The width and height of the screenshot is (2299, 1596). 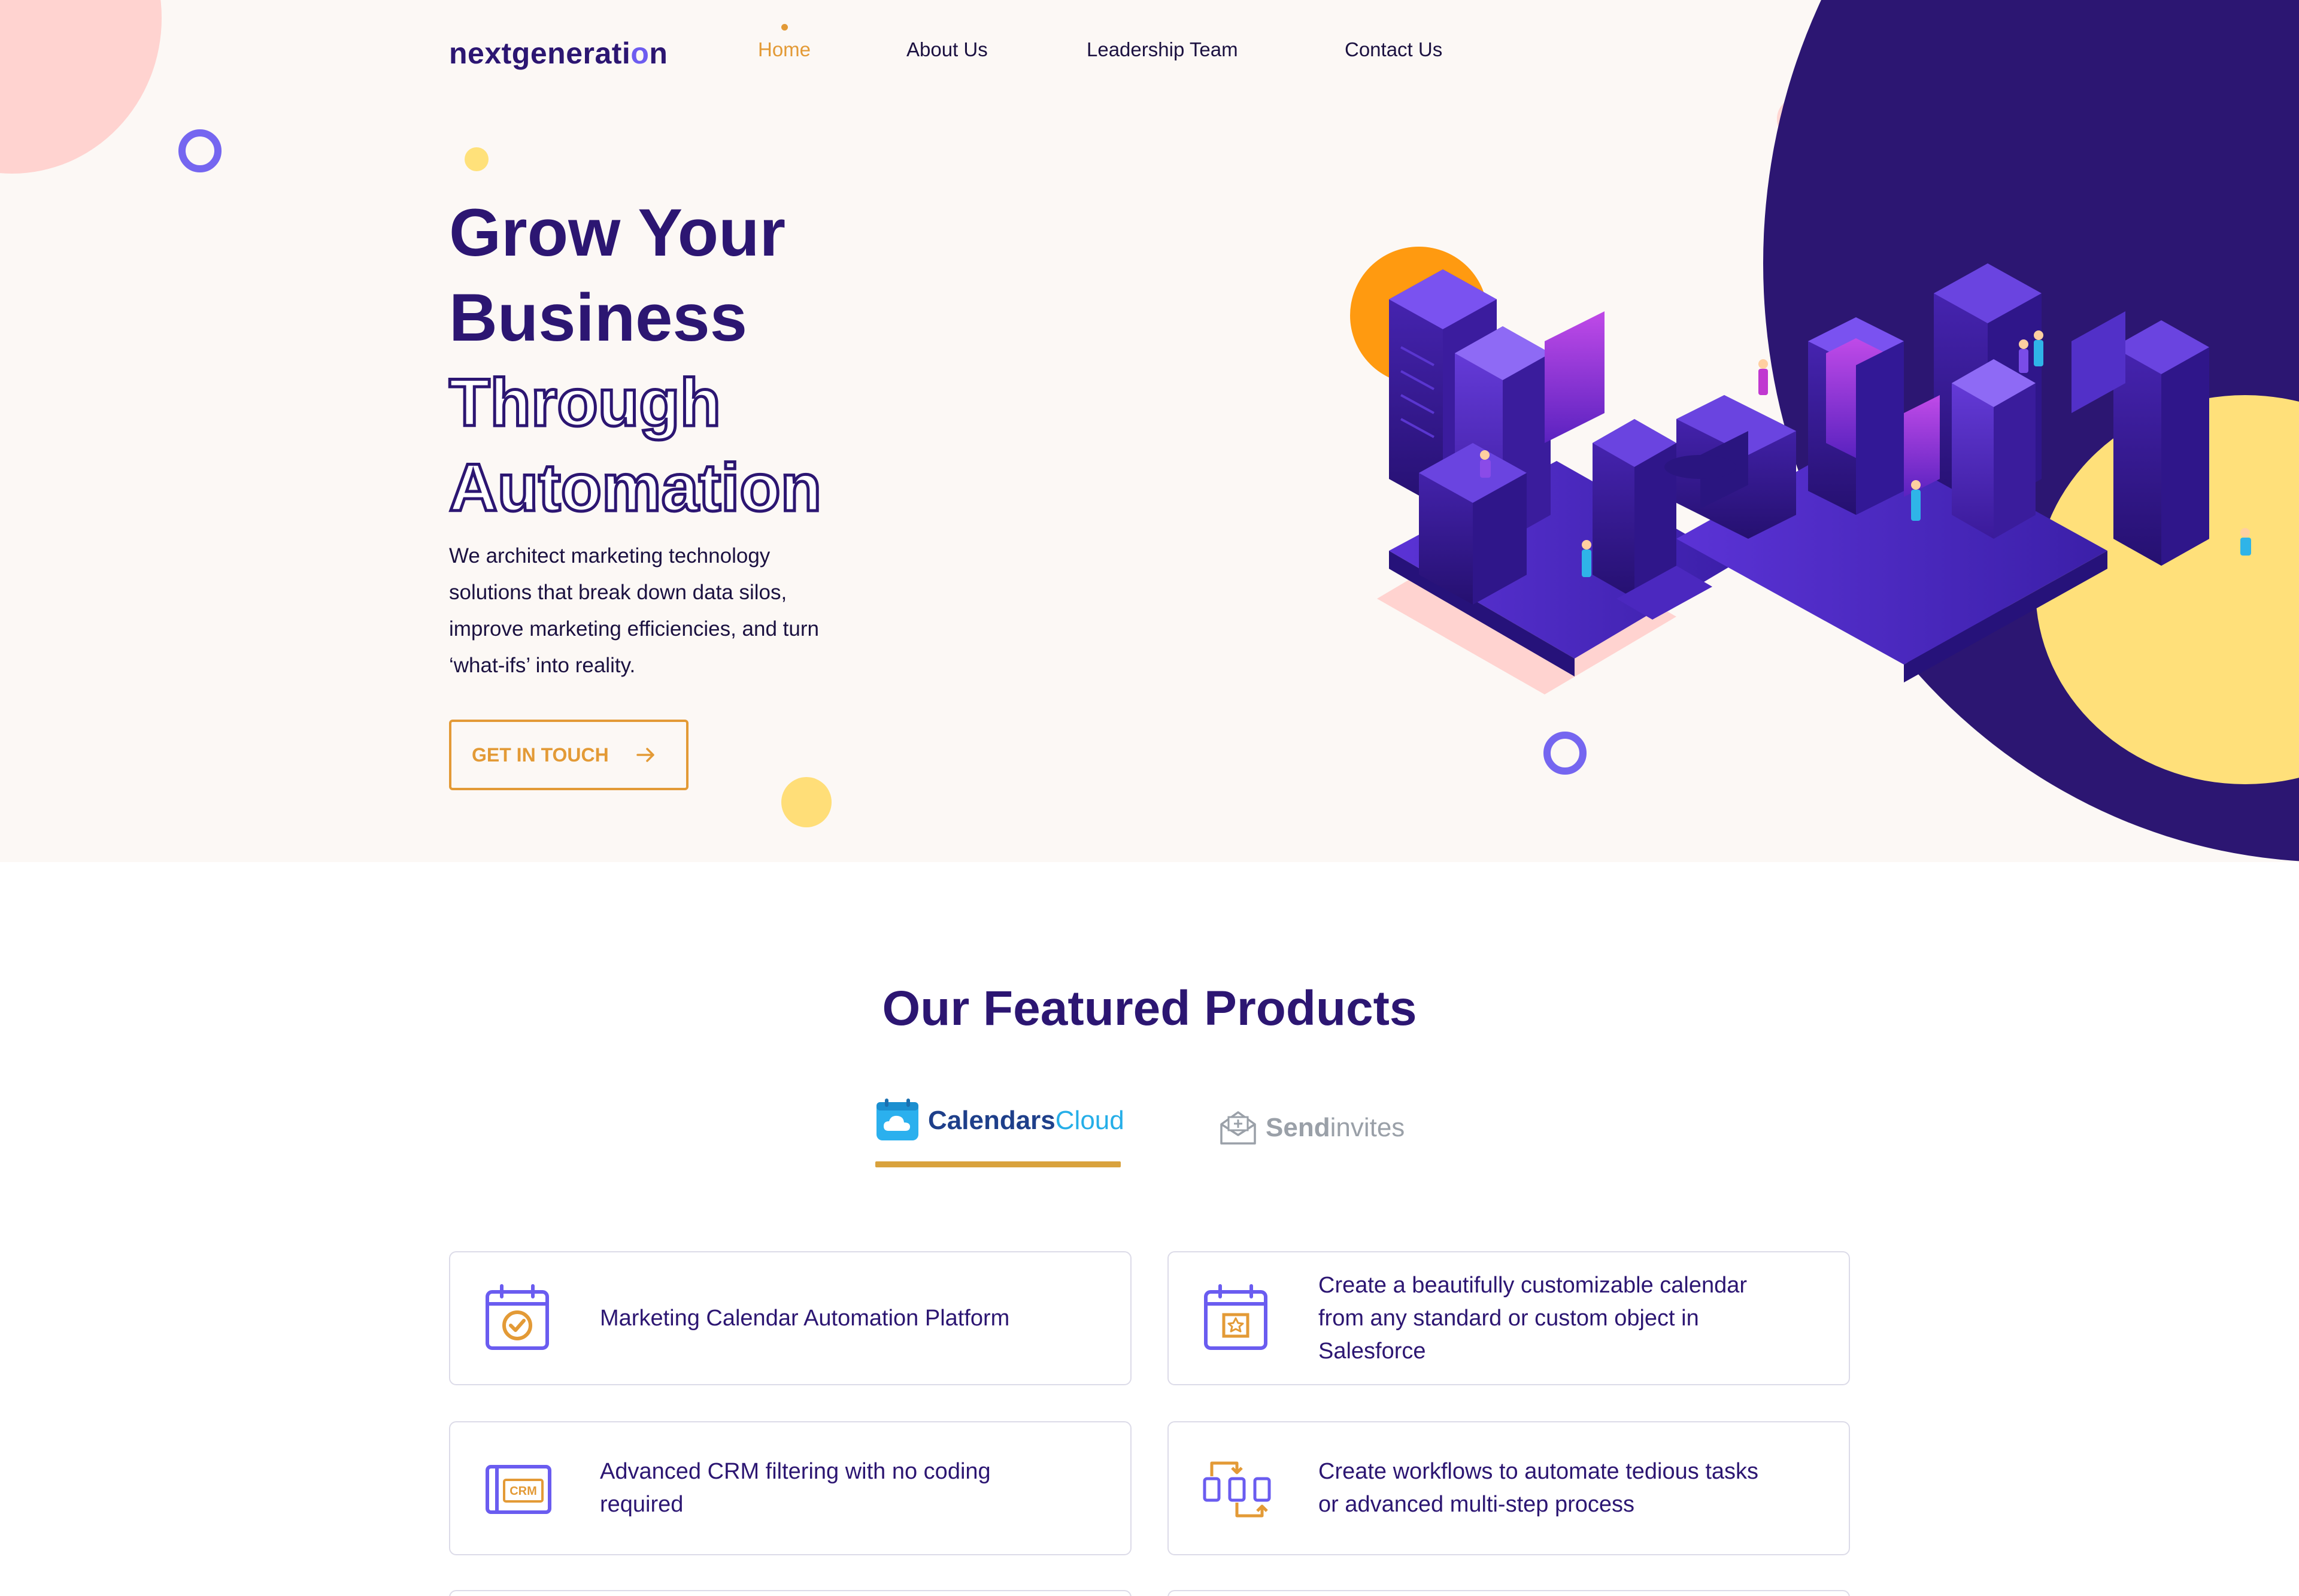 What do you see at coordinates (992, 1120) in the screenshot?
I see `tab-label-bold: Calendars` at bounding box center [992, 1120].